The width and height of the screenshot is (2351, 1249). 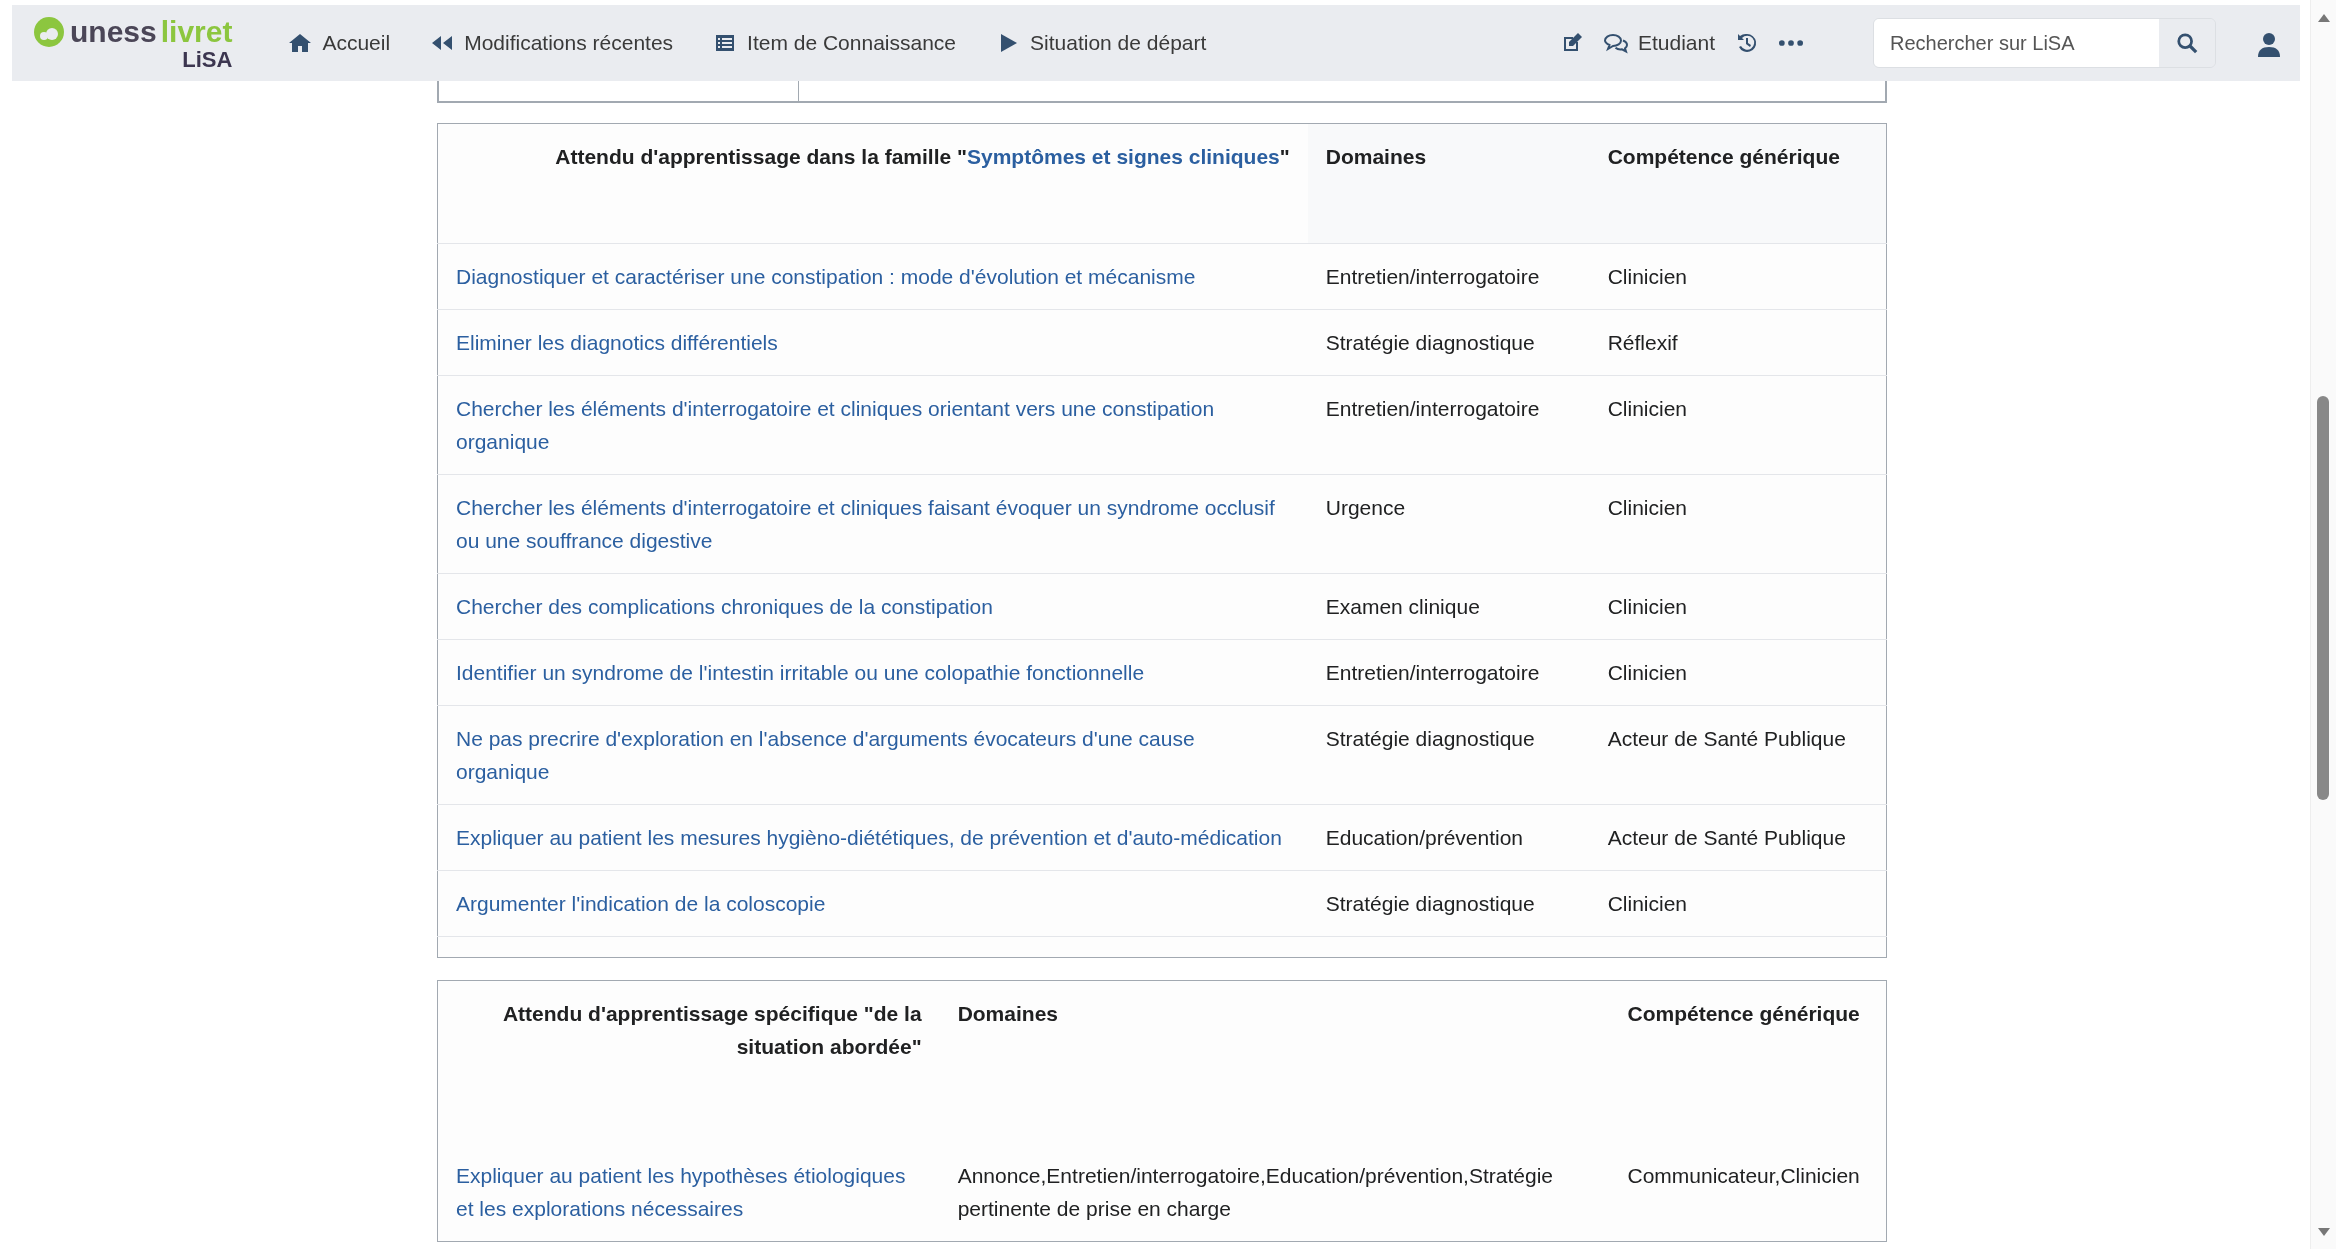 What do you see at coordinates (873, 342) in the screenshot?
I see `learning-objective-link: Eliminer les diagnotics différentiels` at bounding box center [873, 342].